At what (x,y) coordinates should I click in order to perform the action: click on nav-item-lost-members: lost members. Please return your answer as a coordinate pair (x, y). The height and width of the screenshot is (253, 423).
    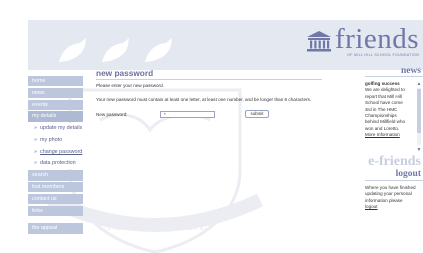
    Looking at the image, I should click on (55, 187).